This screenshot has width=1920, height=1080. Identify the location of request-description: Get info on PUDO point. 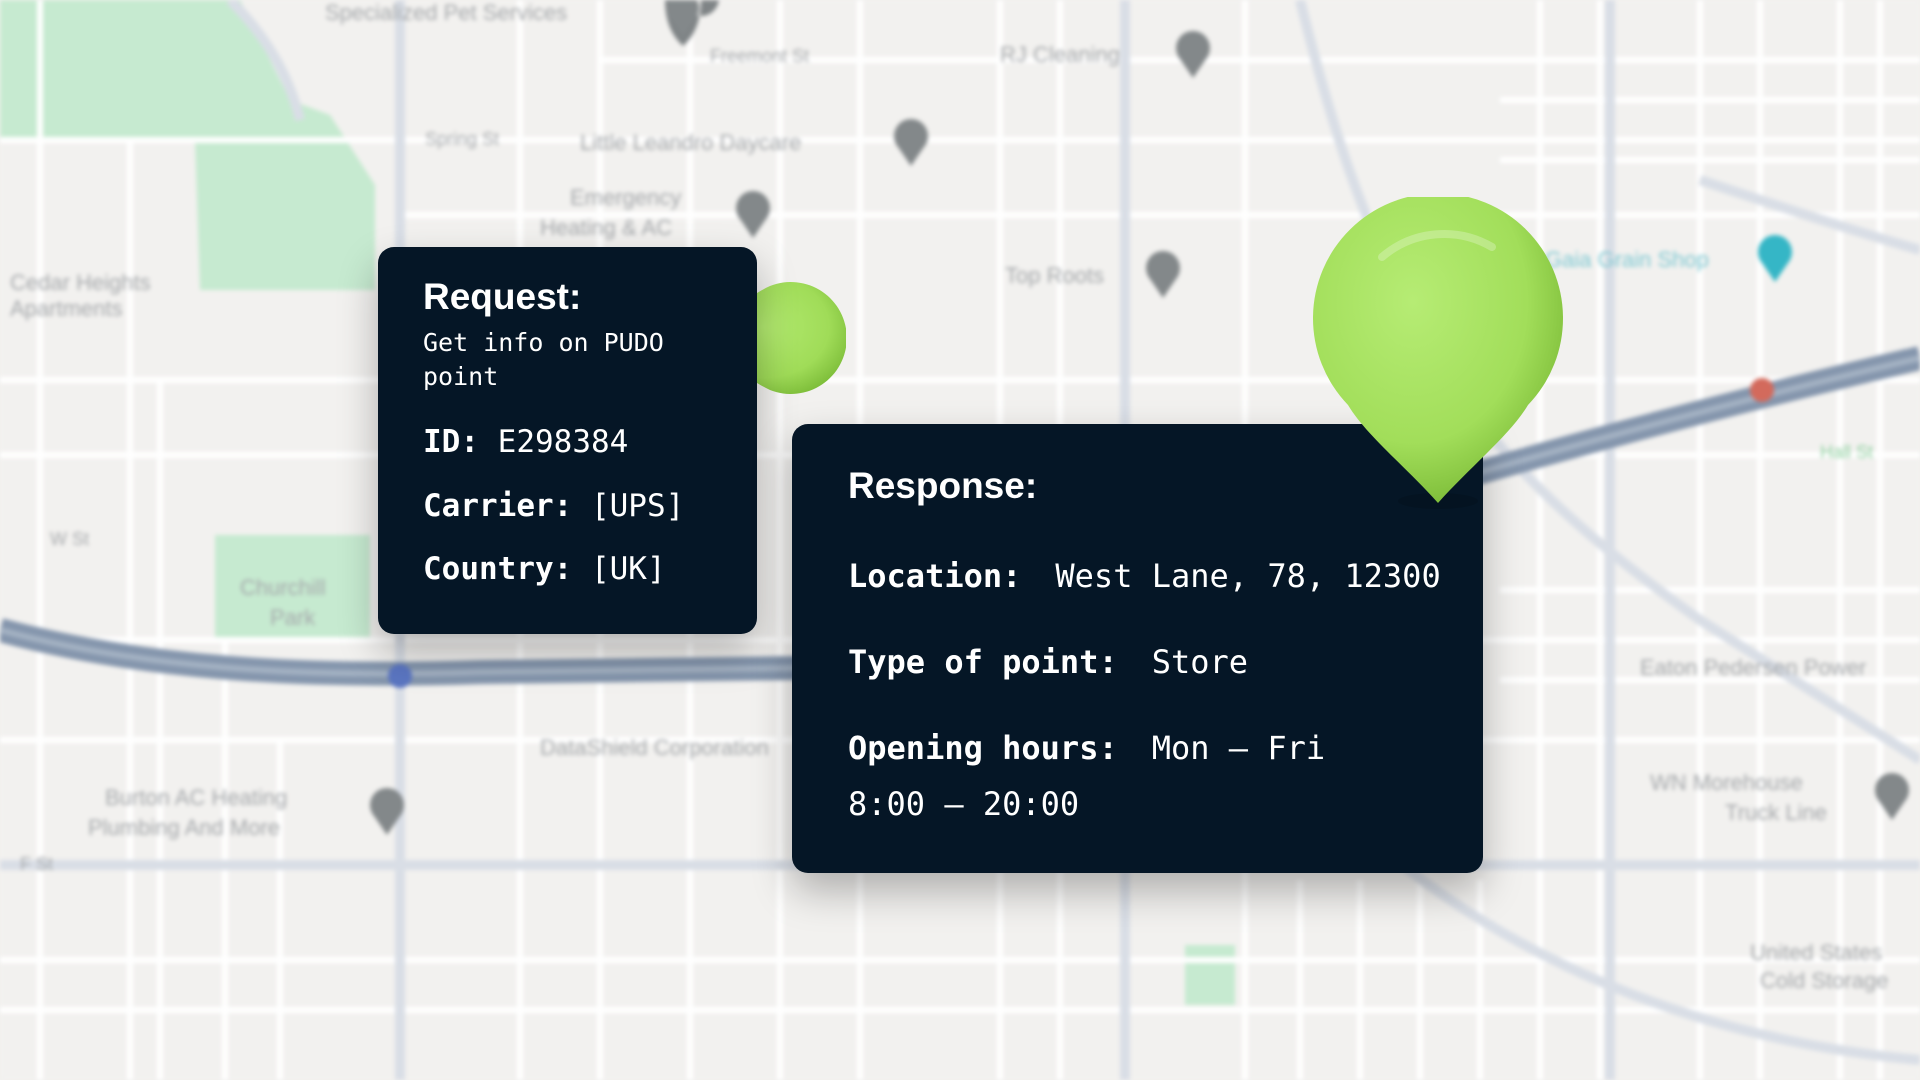
(543, 359).